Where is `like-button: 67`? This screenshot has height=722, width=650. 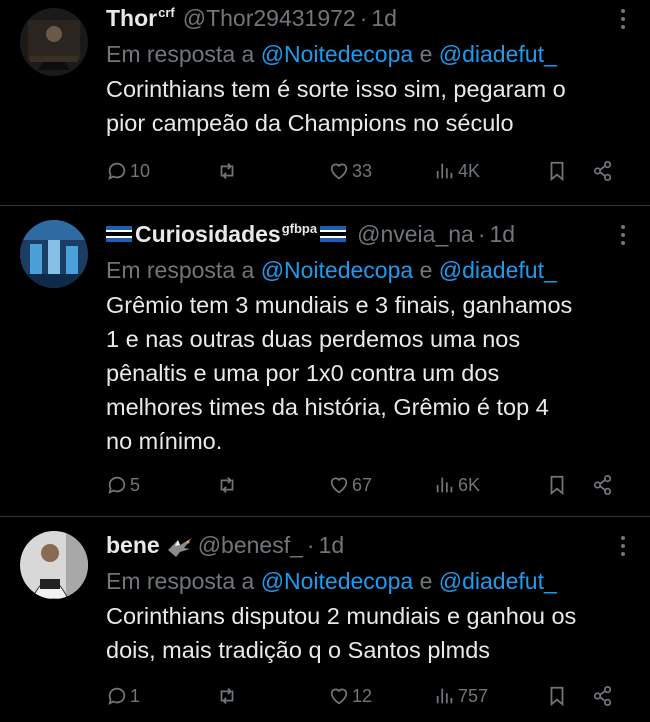 like-button: 67 is located at coordinates (350, 485).